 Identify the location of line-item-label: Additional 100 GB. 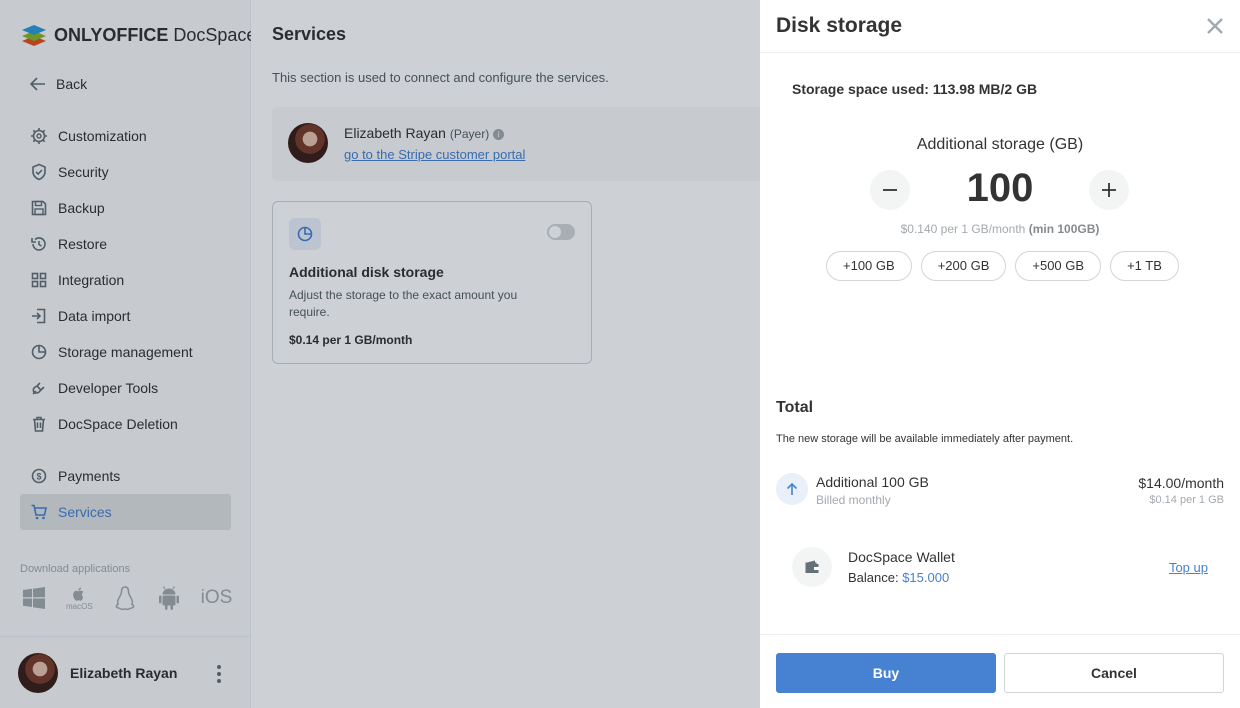
(872, 482).